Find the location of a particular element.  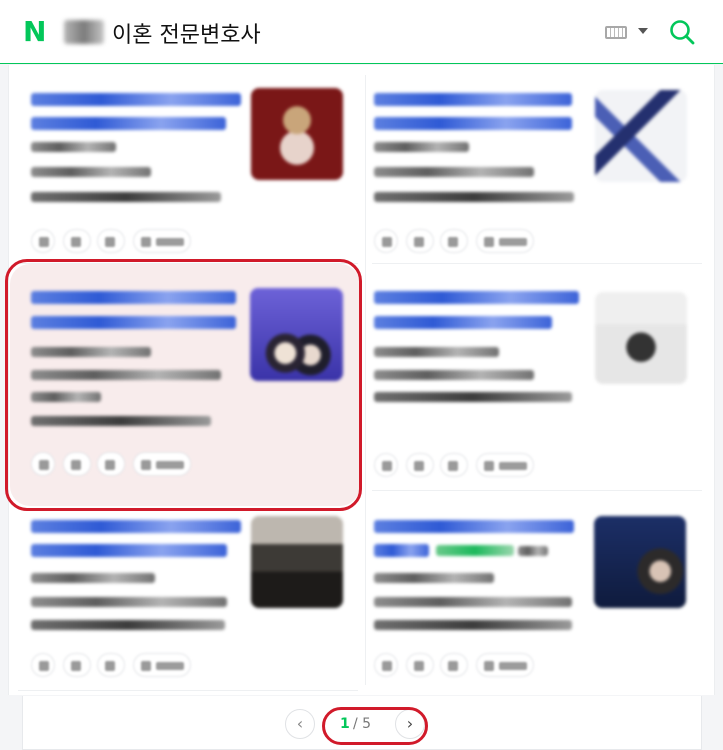

naver-logo: N is located at coordinates (35, 32).